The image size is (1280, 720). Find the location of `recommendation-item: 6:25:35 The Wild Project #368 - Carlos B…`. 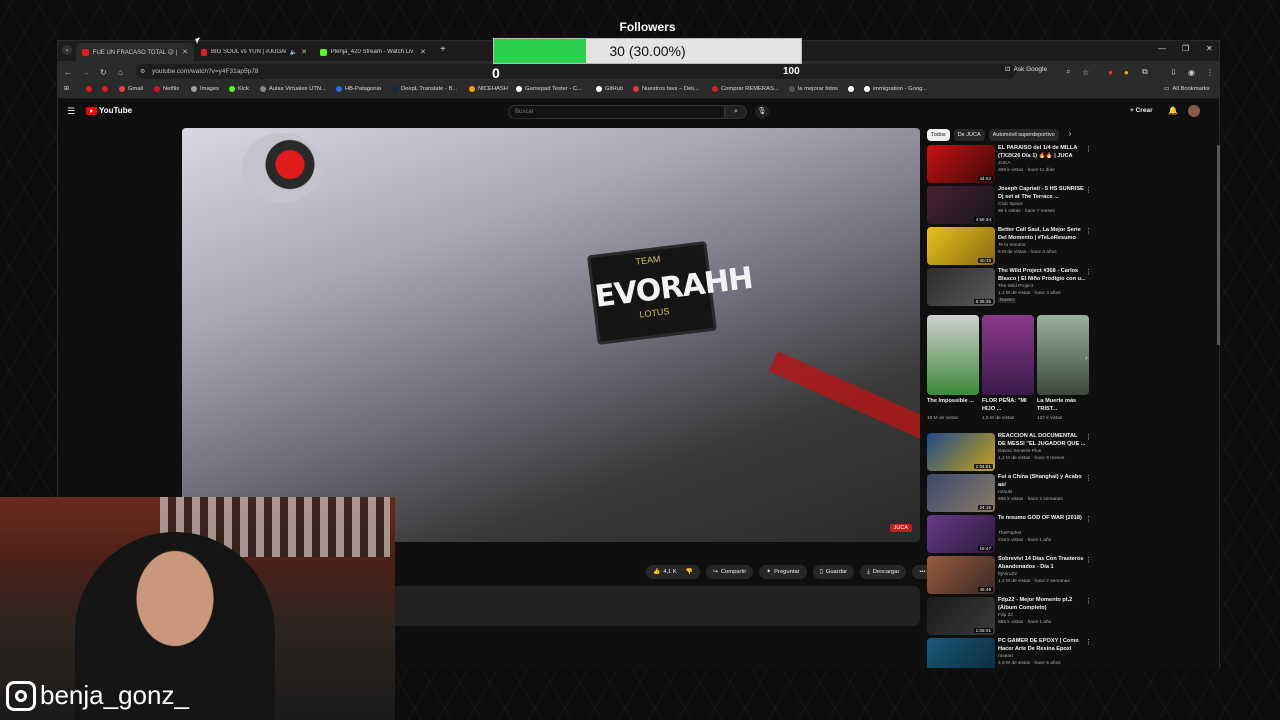

recommendation-item: 6:25:35 The Wild Project #368 - Carlos B… is located at coordinates (1012, 288).